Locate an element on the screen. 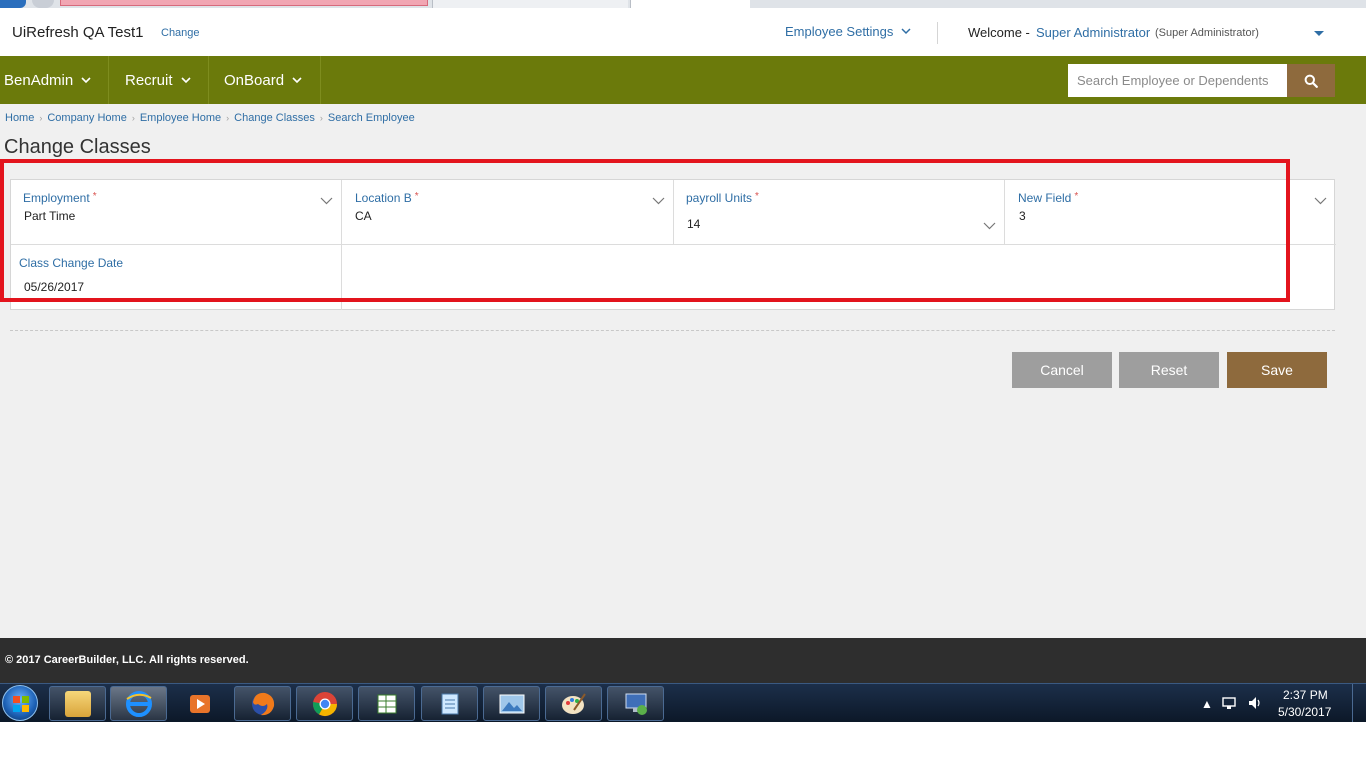 The image size is (1366, 768). start-button is located at coordinates (20, 703).